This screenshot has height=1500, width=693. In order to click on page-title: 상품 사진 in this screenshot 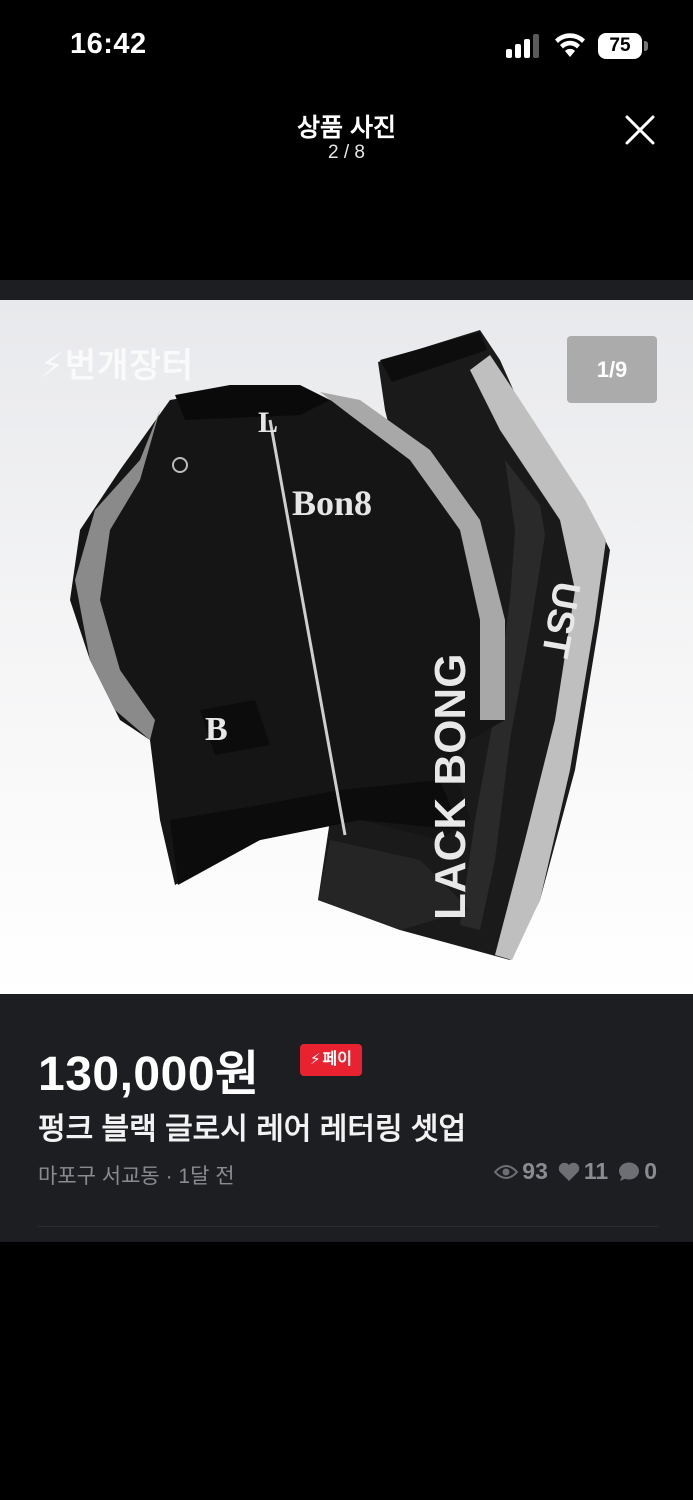, I will do `click(346, 128)`.